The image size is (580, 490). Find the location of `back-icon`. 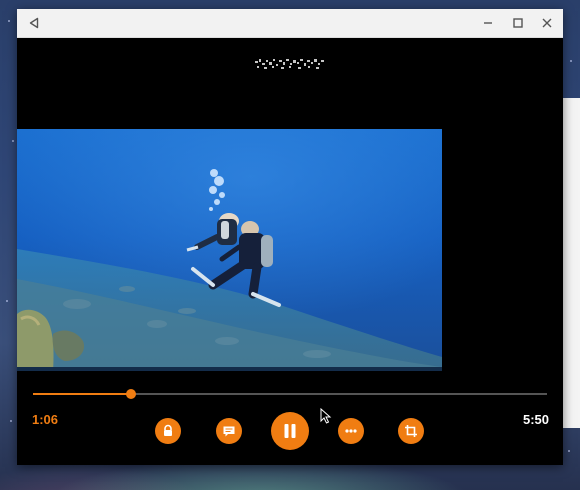

back-icon is located at coordinates (34, 23).